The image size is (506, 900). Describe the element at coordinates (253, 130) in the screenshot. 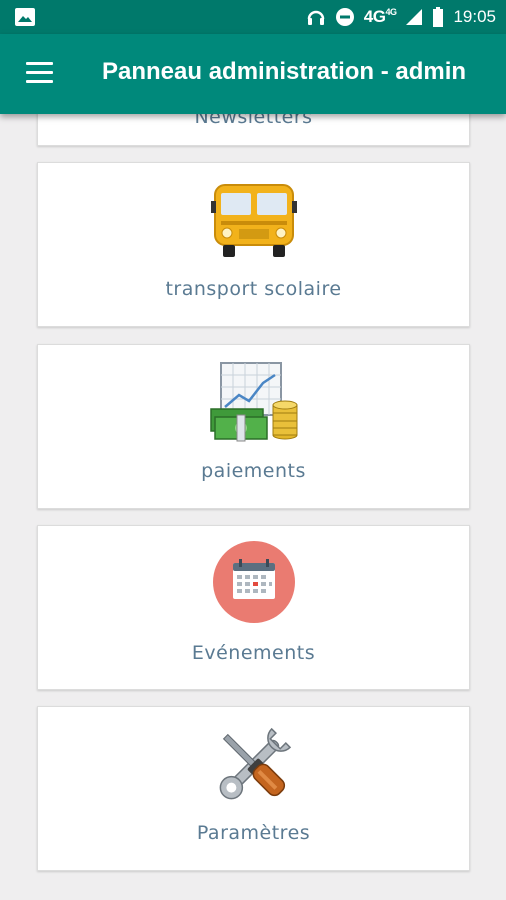

I see `card-newsletters: Newsletters` at that location.